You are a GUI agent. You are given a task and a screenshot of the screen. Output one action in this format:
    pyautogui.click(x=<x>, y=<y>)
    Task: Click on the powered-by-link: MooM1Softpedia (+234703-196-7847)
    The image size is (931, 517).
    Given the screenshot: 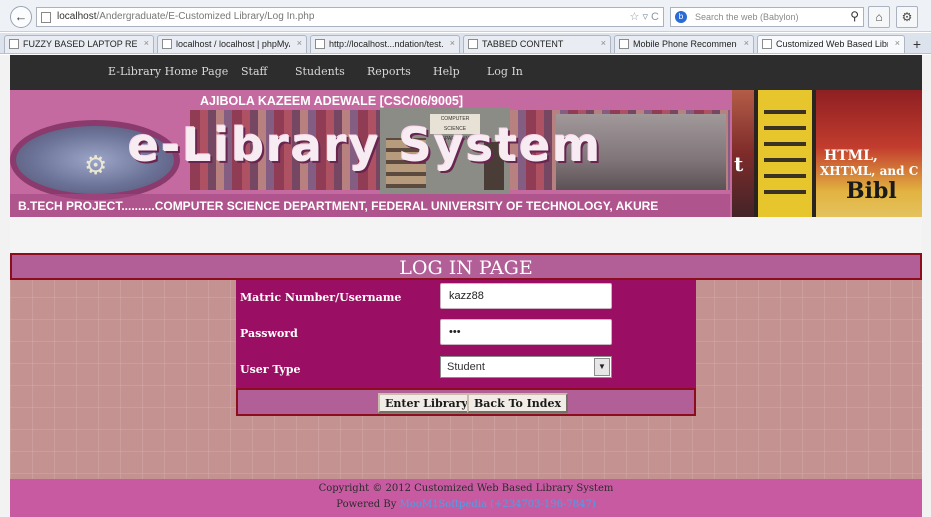 What is the action you would take?
    pyautogui.click(x=498, y=504)
    